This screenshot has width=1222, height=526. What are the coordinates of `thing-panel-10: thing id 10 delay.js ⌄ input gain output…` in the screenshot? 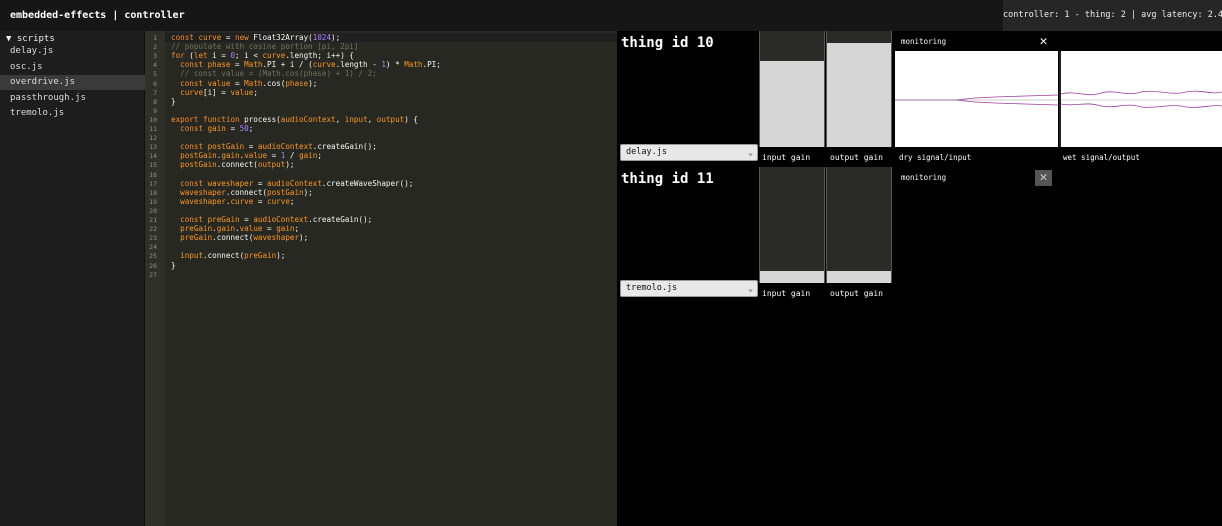 It's located at (919, 98).